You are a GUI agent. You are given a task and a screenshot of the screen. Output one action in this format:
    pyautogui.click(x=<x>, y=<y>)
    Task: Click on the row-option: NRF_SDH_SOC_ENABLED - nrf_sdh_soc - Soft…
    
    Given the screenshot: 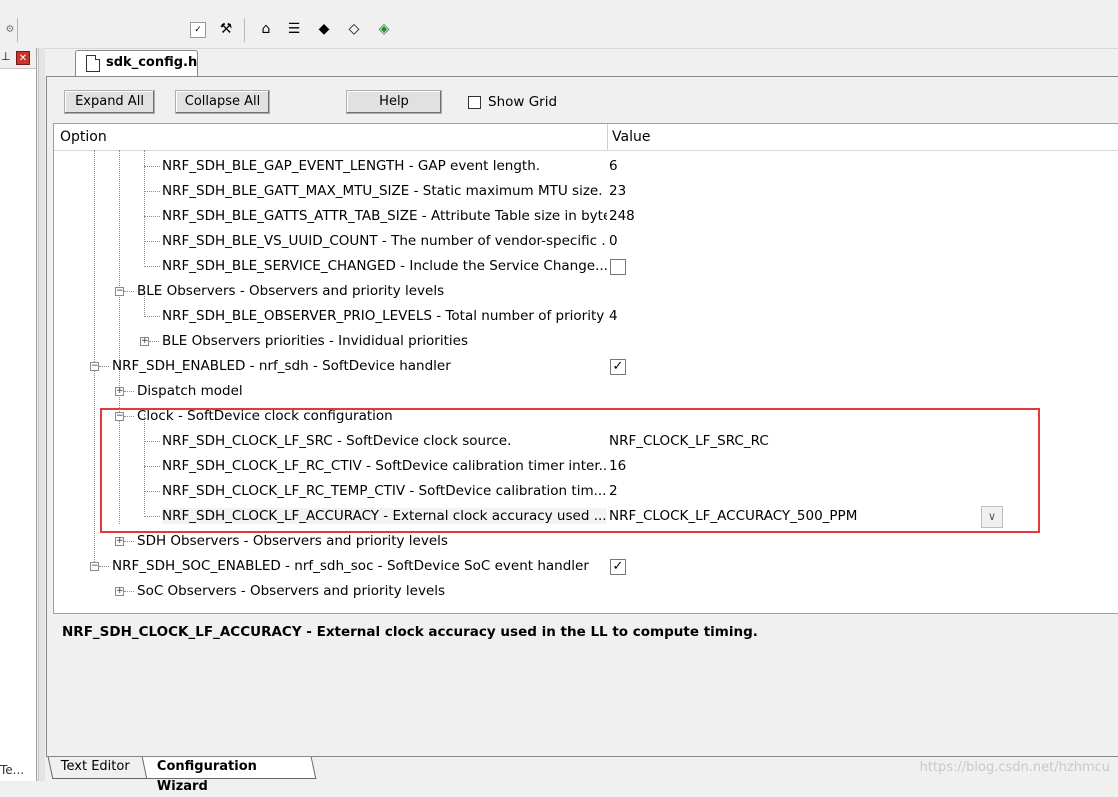 What is the action you would take?
    pyautogui.click(x=350, y=566)
    